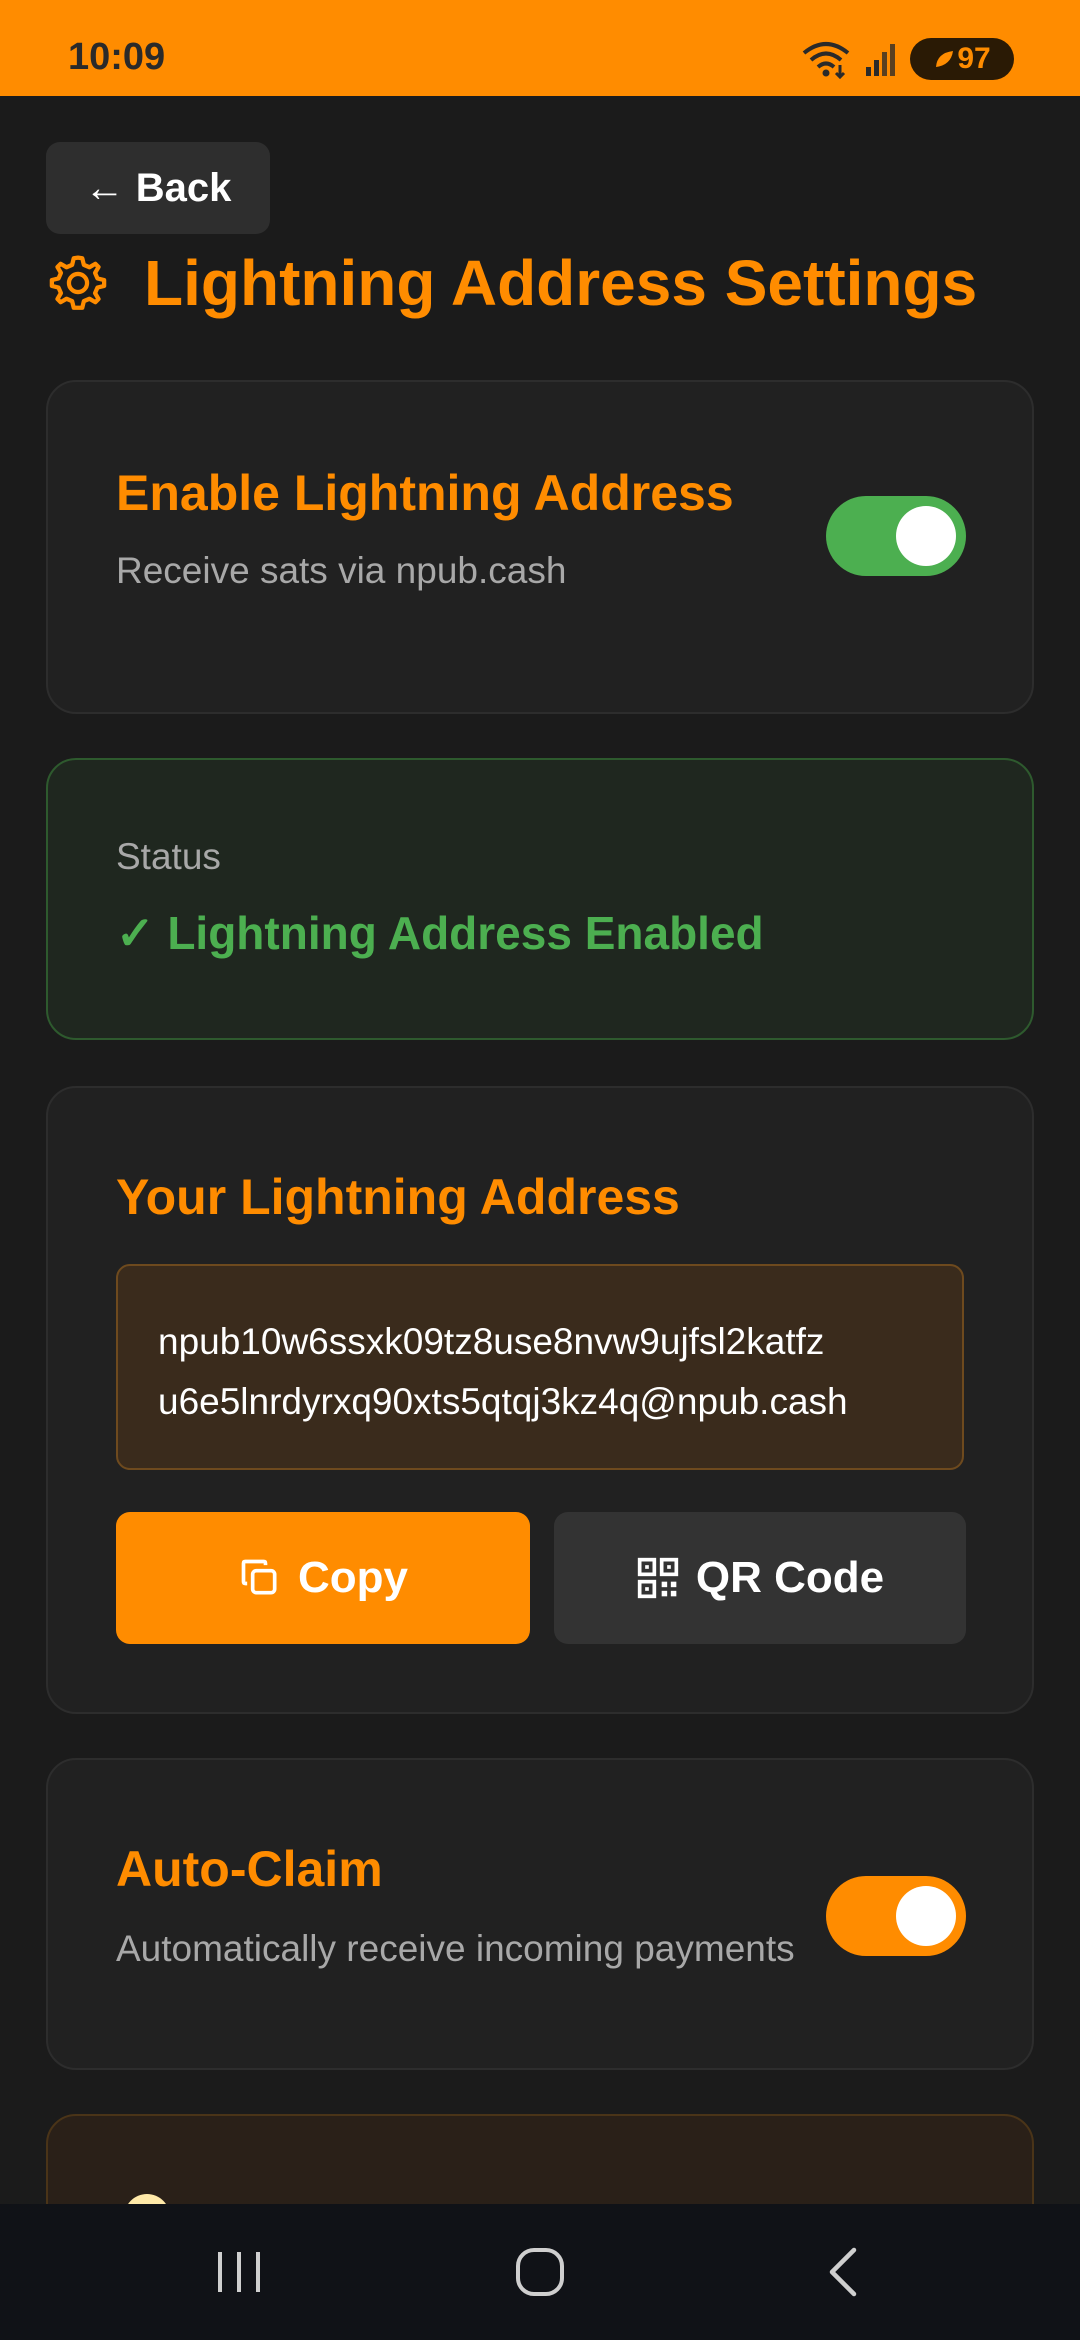  Describe the element at coordinates (540, 48) in the screenshot. I see `status-bar: 10:09 97` at that location.